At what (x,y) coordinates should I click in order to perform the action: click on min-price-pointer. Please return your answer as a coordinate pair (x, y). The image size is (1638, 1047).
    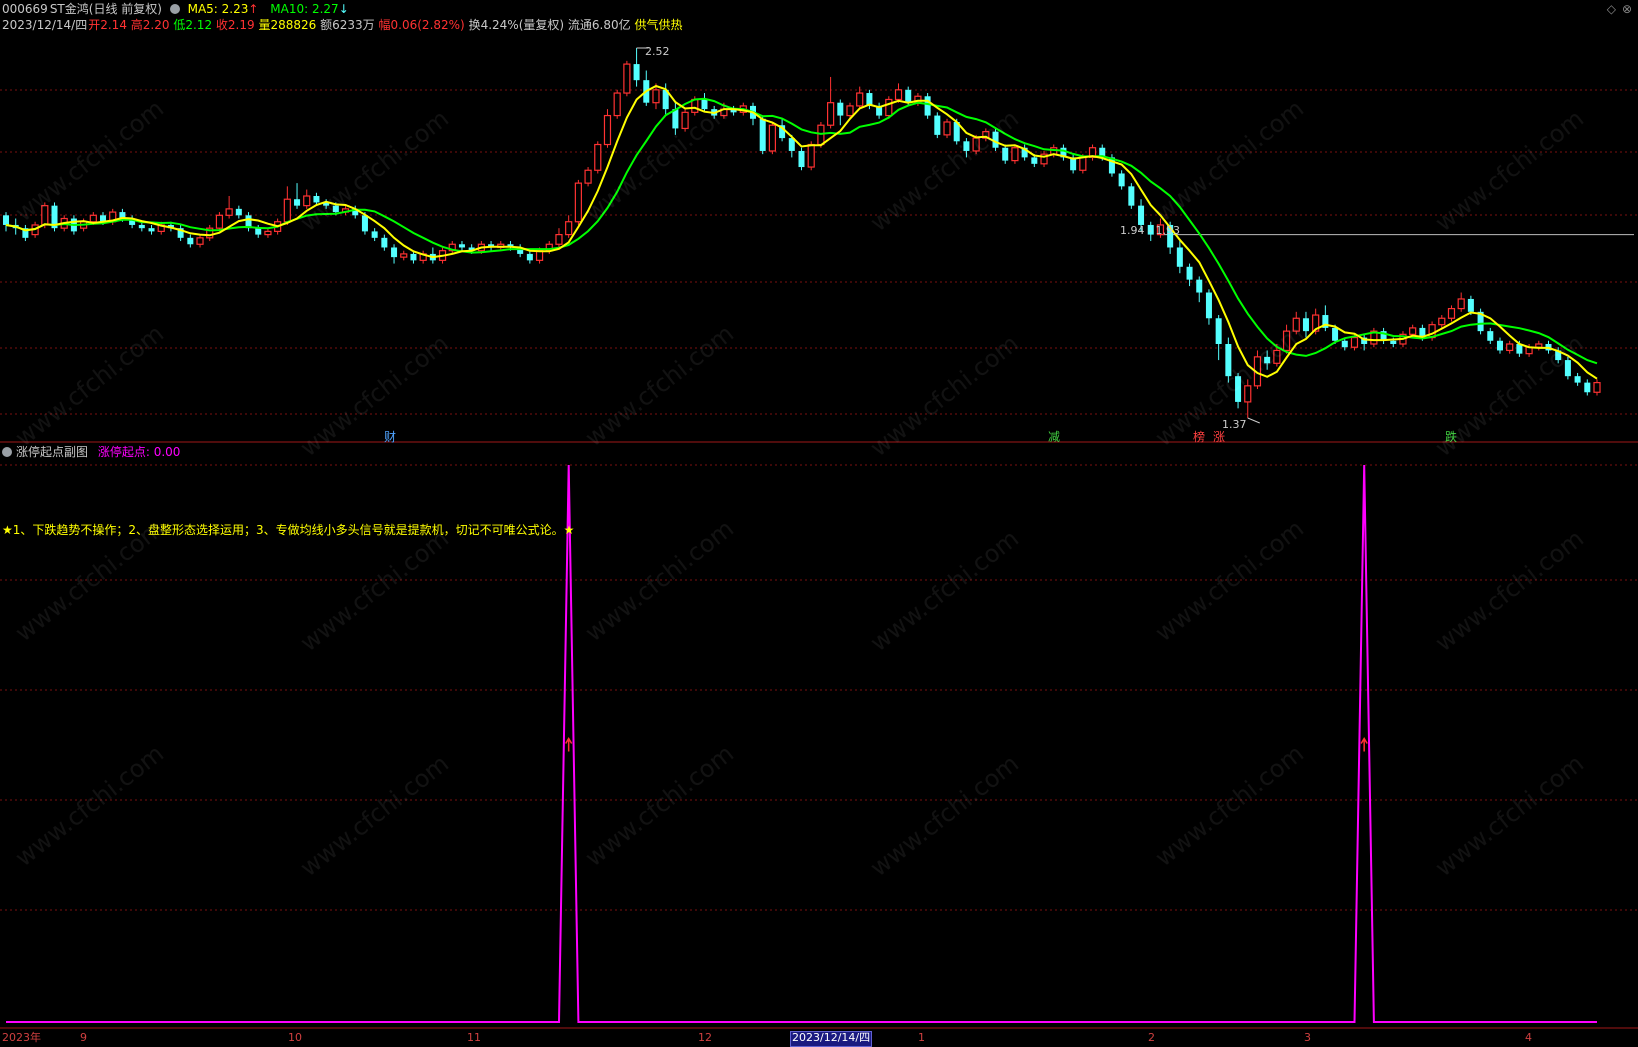
    Looking at the image, I should click on (1253, 420).